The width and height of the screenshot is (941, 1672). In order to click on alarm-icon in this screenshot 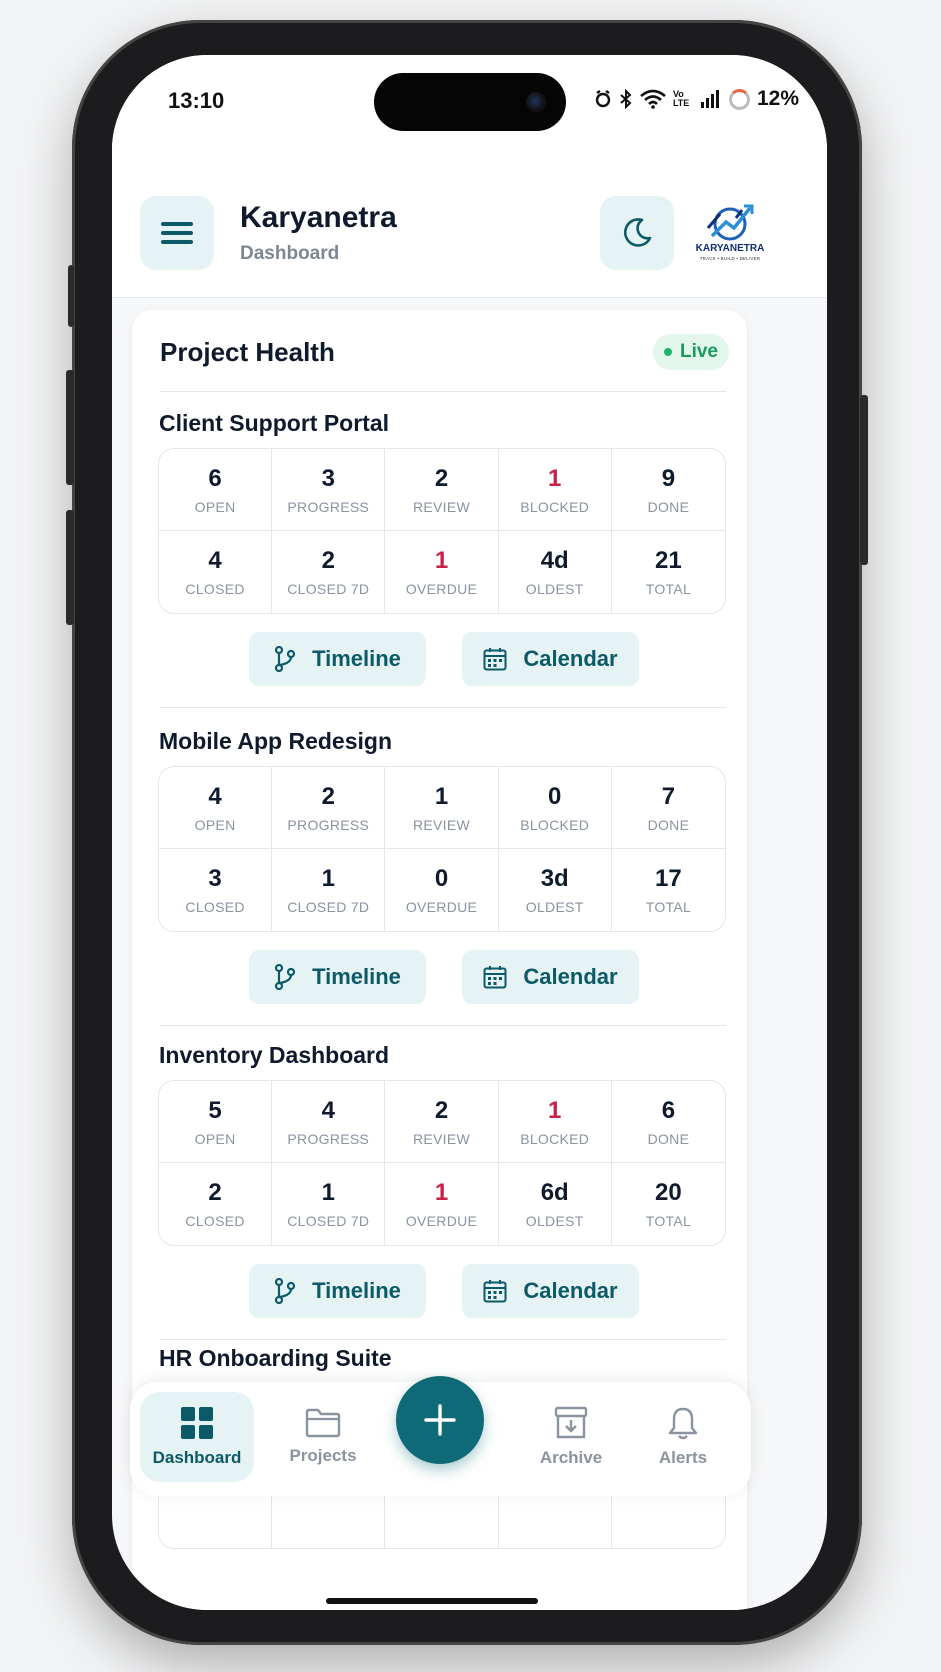, I will do `click(603, 99)`.